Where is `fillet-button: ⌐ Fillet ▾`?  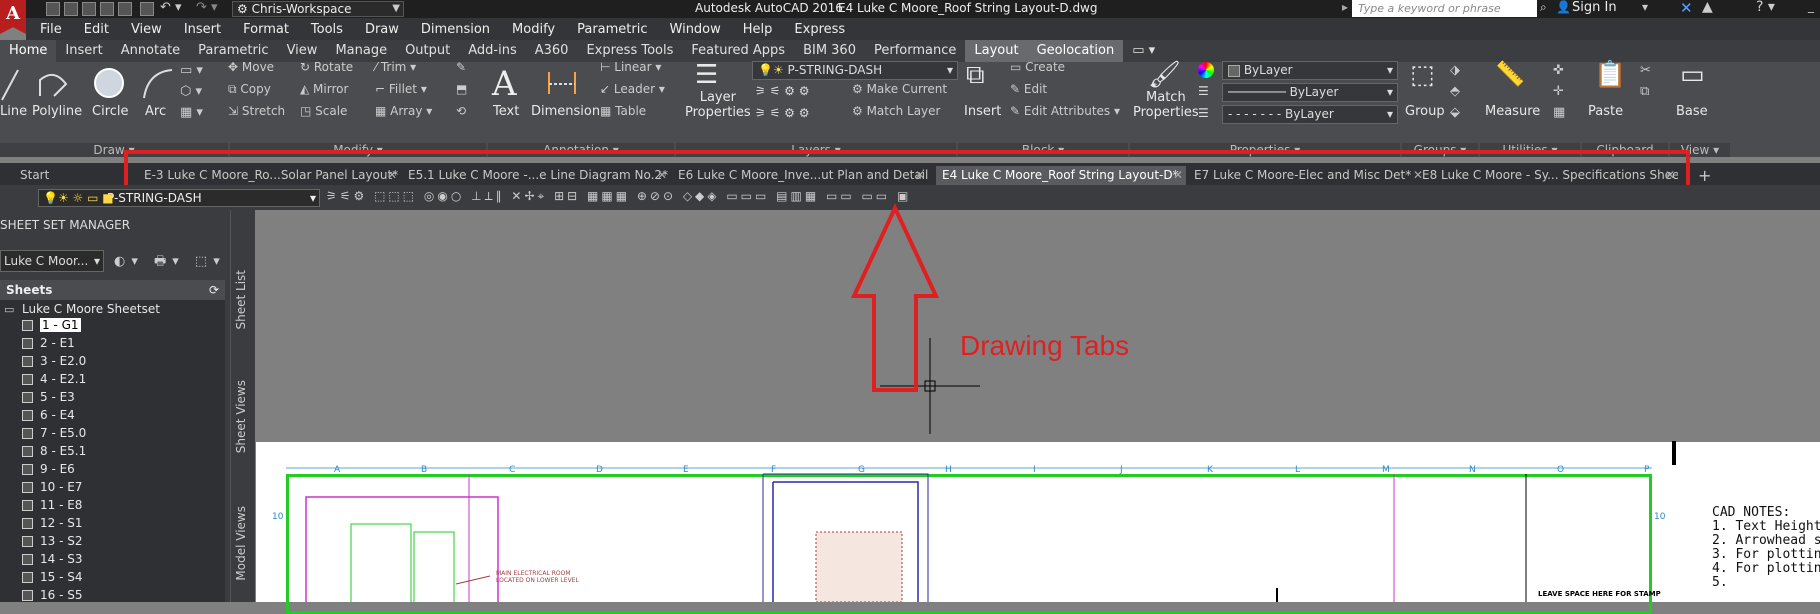 fillet-button: ⌐ Fillet ▾ is located at coordinates (401, 89).